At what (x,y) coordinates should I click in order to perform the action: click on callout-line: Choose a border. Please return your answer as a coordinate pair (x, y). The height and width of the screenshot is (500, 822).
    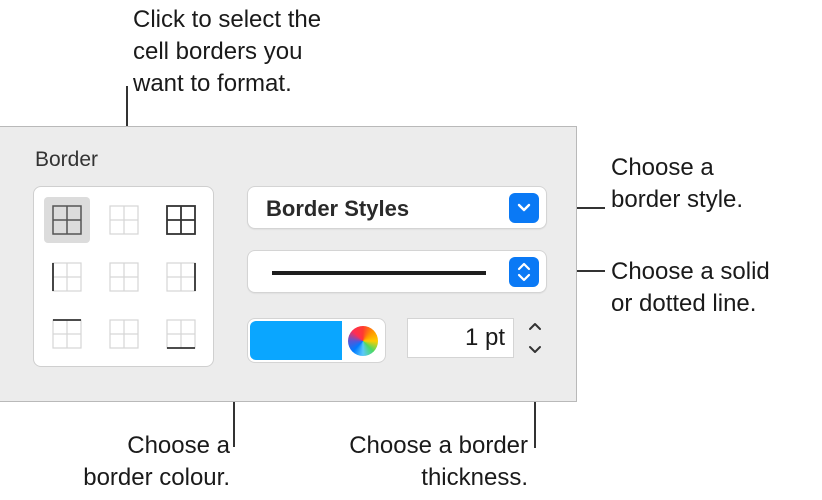
    Looking at the image, I should click on (438, 445).